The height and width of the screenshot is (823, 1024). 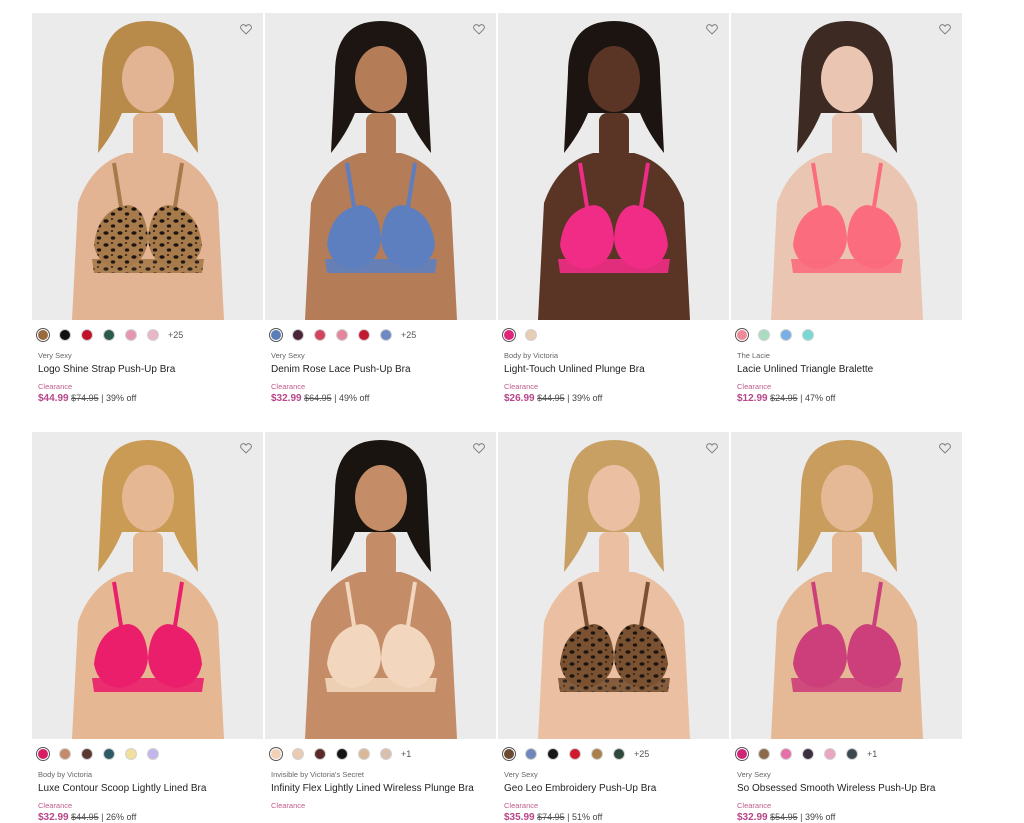 What do you see at coordinates (147, 788) in the screenshot?
I see `product-name: Luxe Contour Scoop Lightly Lined Bra` at bounding box center [147, 788].